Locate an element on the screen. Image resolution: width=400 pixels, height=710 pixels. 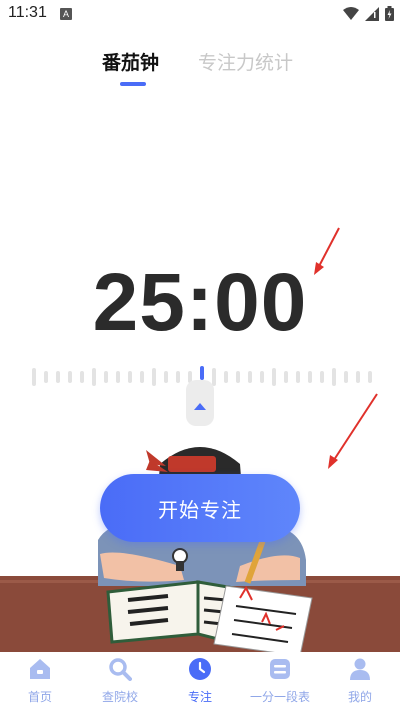
tab-indicator is located at coordinates (133, 84).